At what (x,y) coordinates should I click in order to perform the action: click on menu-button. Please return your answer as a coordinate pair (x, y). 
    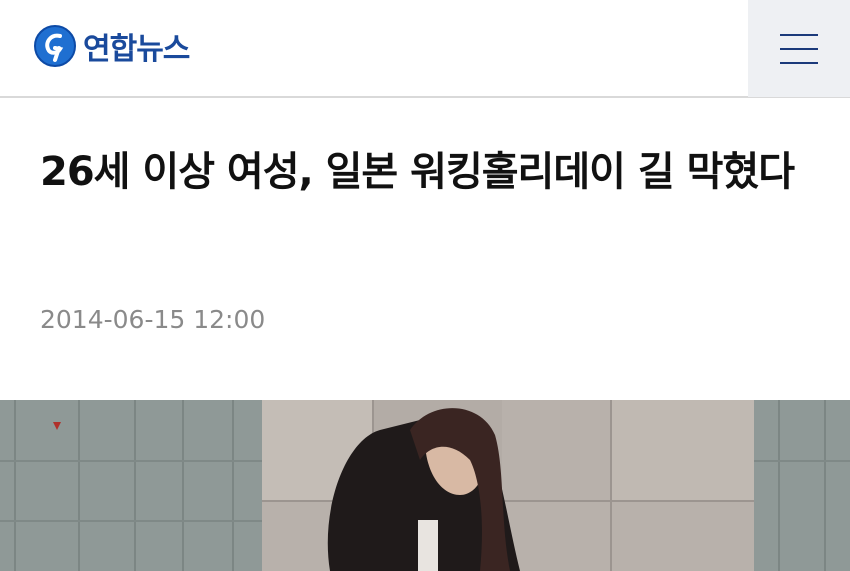
    Looking at the image, I should click on (799, 48).